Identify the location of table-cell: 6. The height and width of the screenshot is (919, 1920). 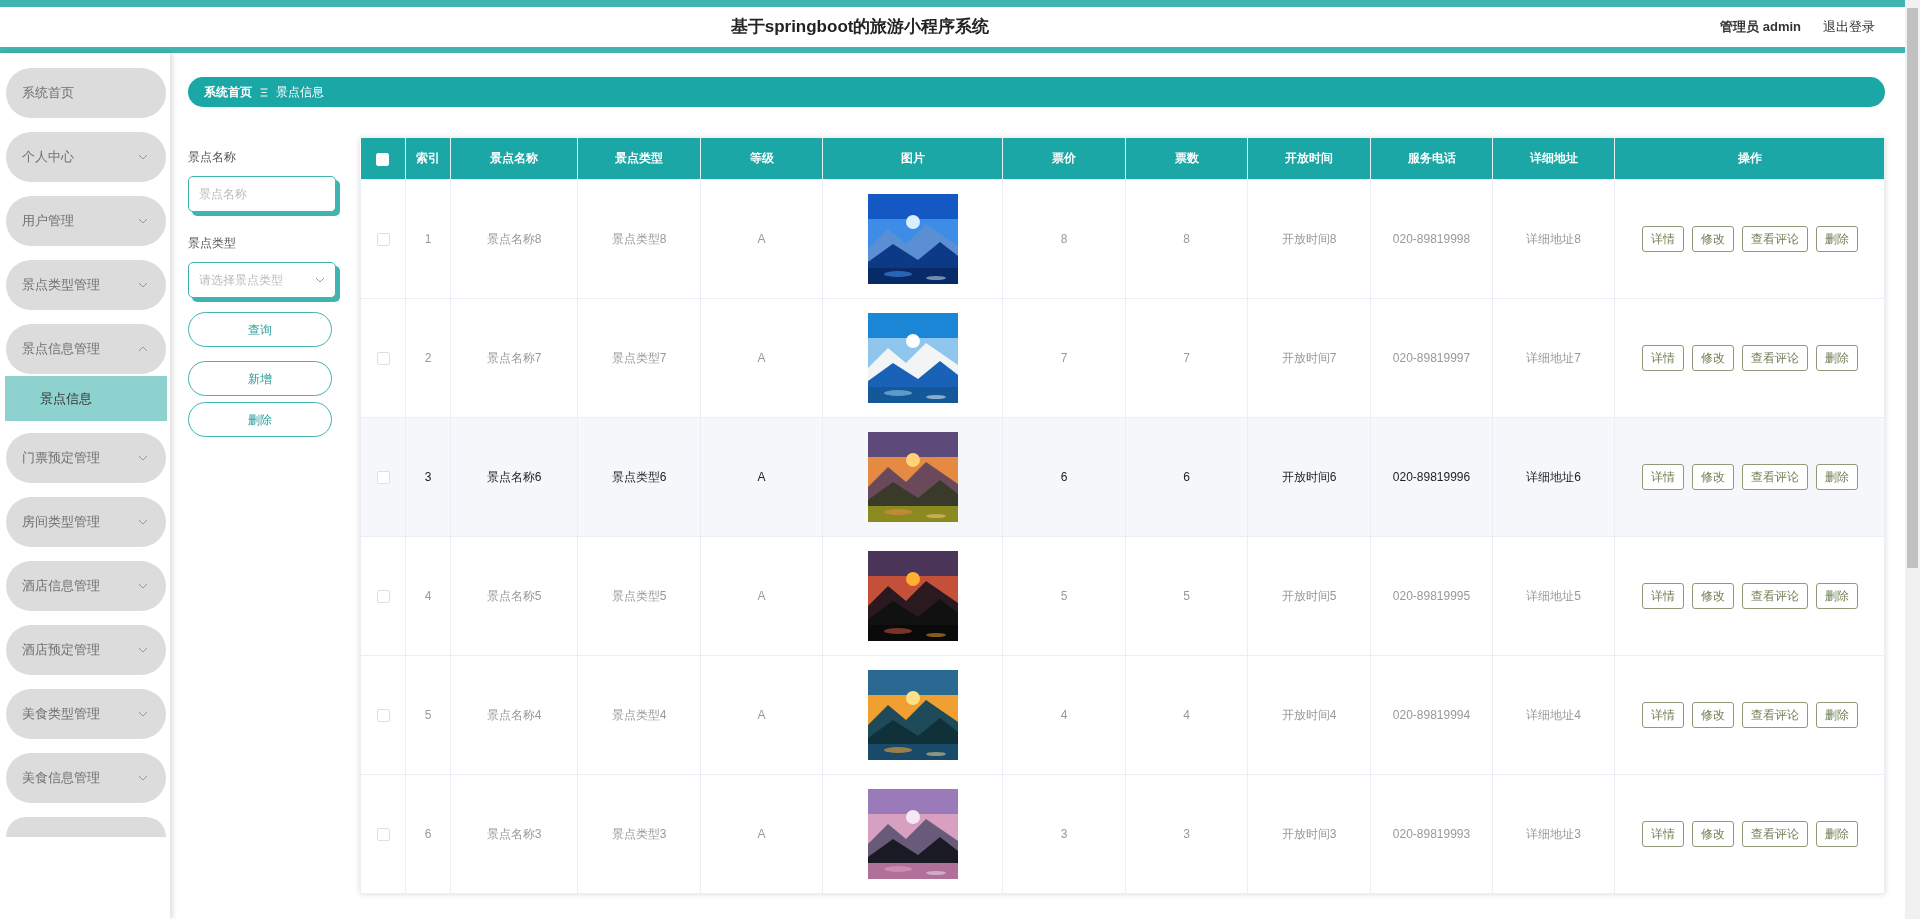
(1186, 476).